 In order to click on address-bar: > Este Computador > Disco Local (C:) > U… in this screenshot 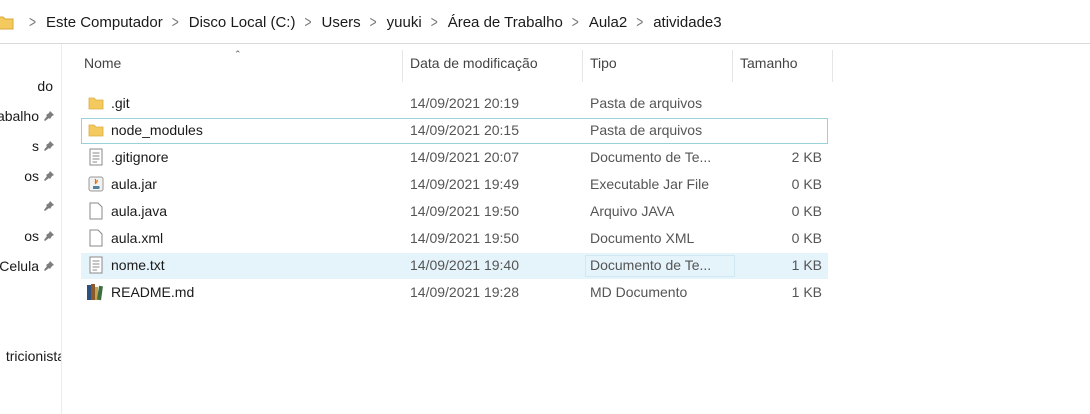, I will do `click(545, 22)`.